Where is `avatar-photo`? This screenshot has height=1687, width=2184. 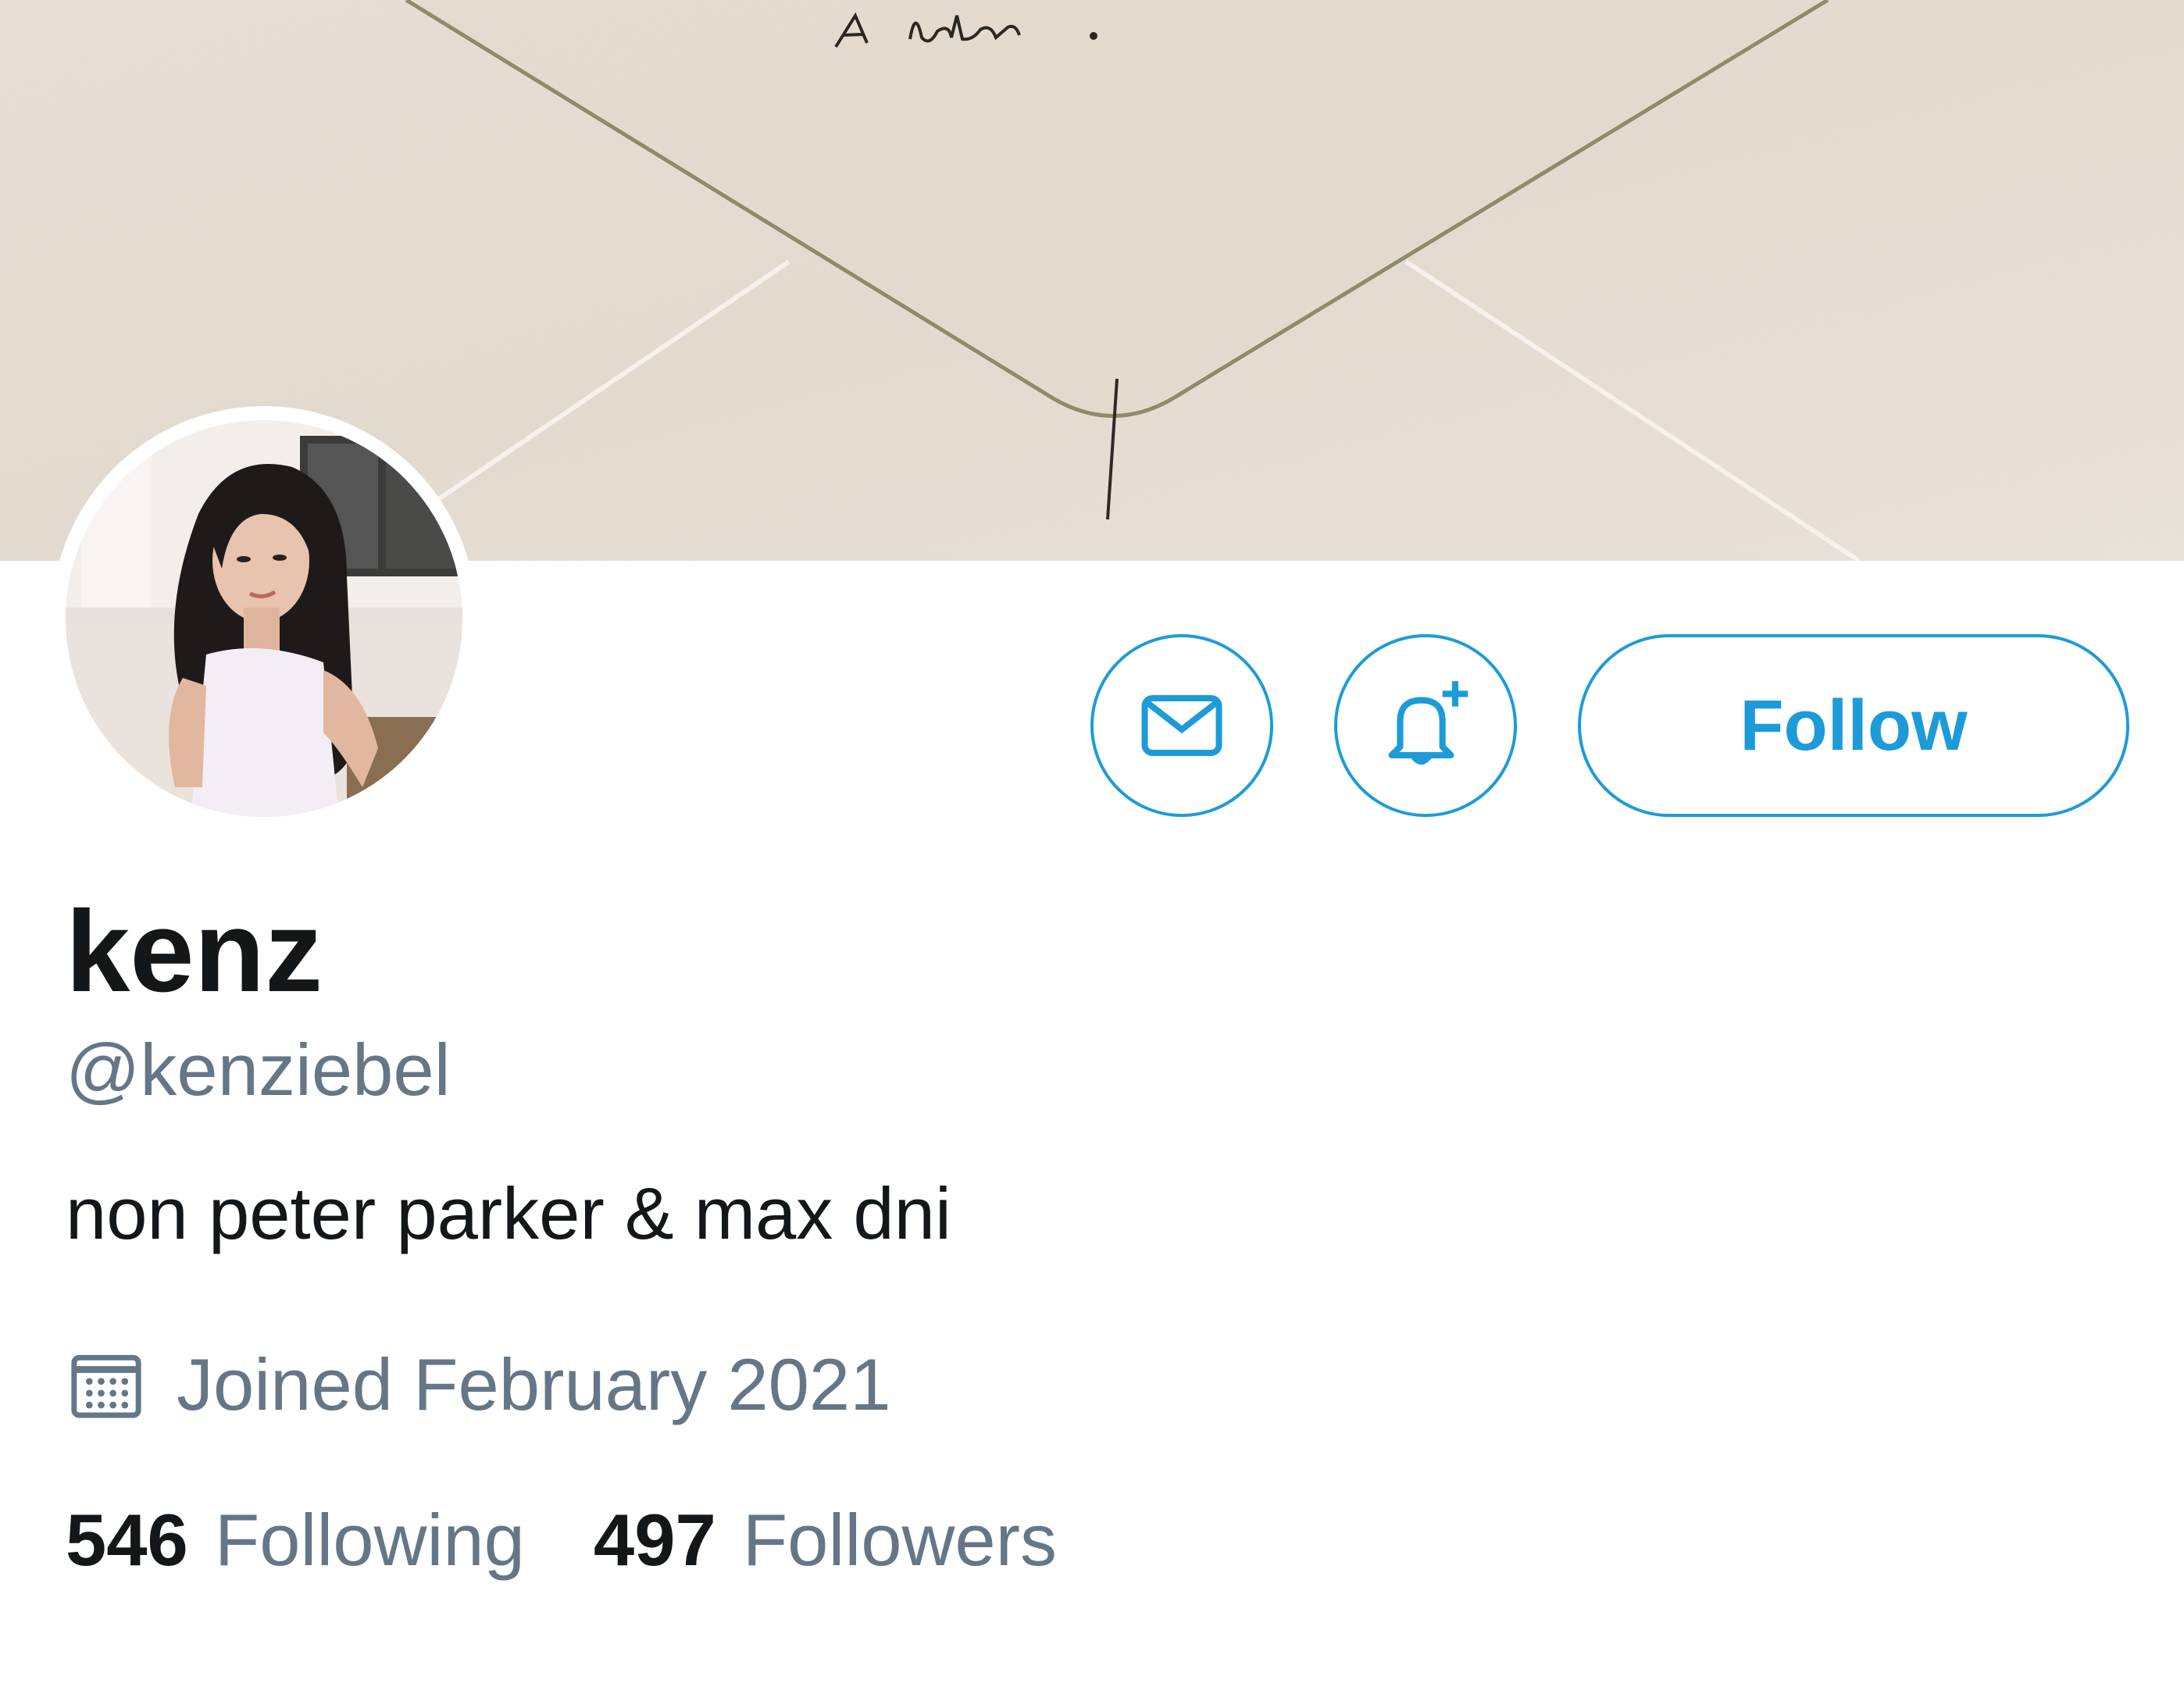
avatar-photo is located at coordinates (264, 618).